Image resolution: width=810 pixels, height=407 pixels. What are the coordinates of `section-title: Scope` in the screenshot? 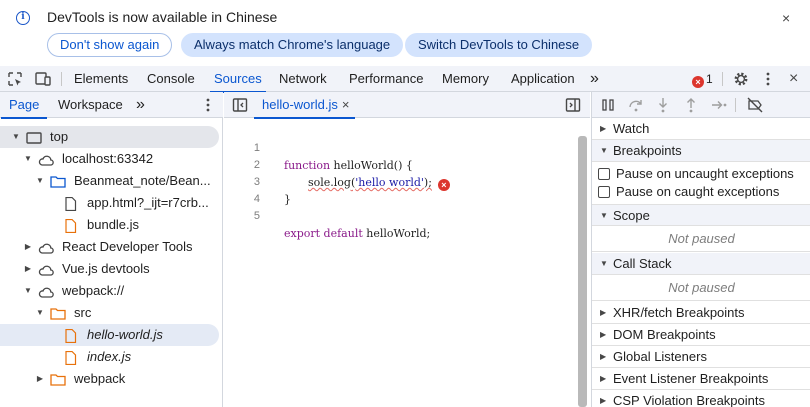 It's located at (631, 215).